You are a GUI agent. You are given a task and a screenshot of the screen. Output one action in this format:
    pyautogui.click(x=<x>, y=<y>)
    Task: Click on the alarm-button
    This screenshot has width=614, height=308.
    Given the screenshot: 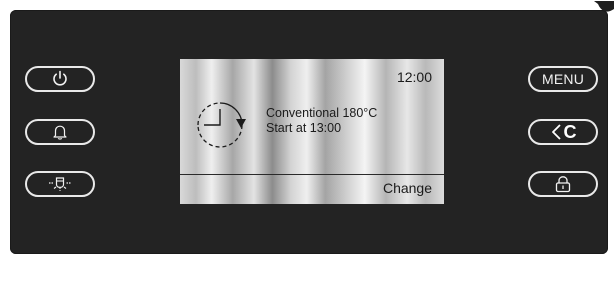 What is the action you would take?
    pyautogui.click(x=60, y=132)
    